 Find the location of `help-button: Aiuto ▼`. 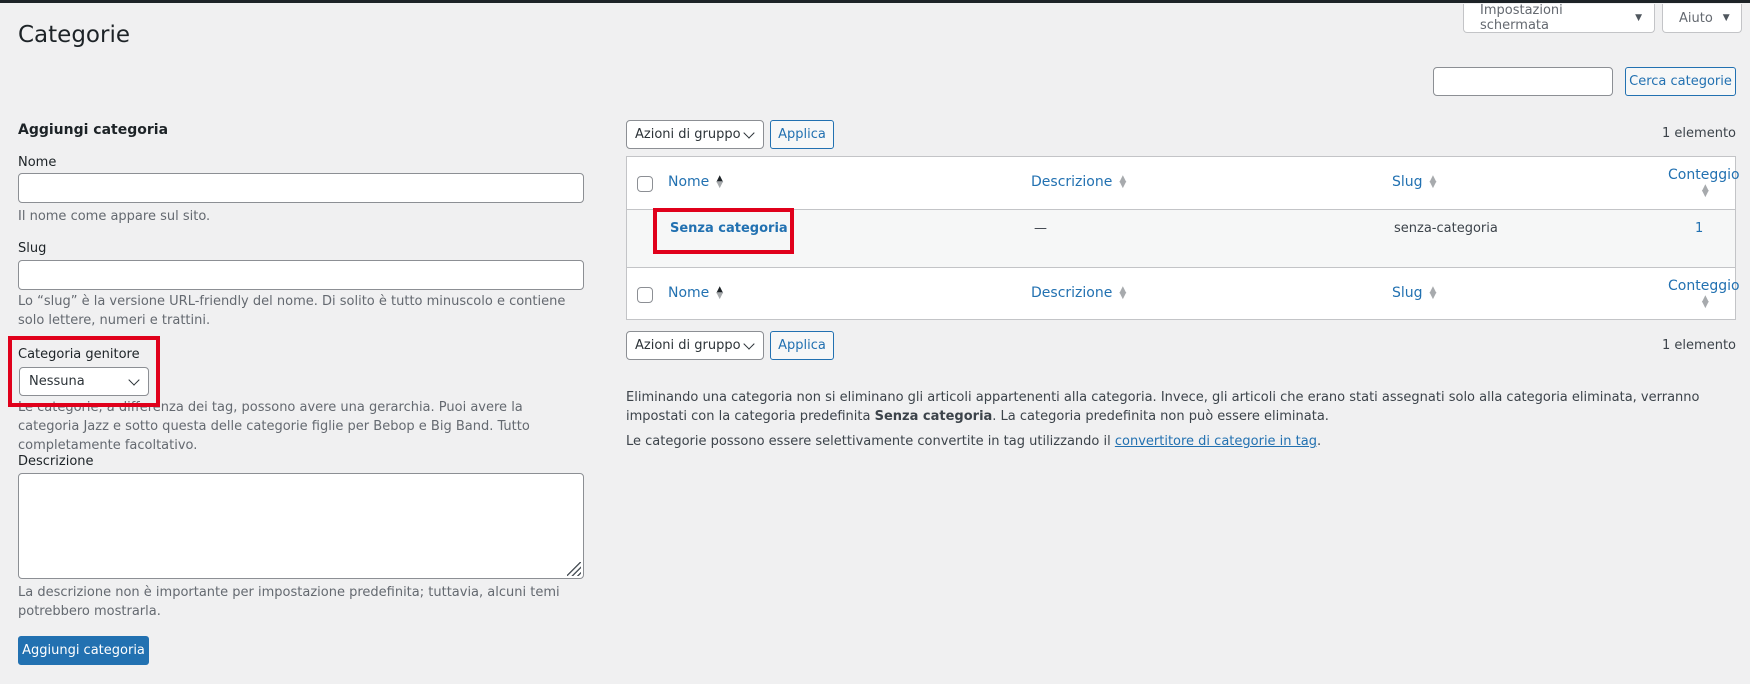

help-button: Aiuto ▼ is located at coordinates (1702, 18).